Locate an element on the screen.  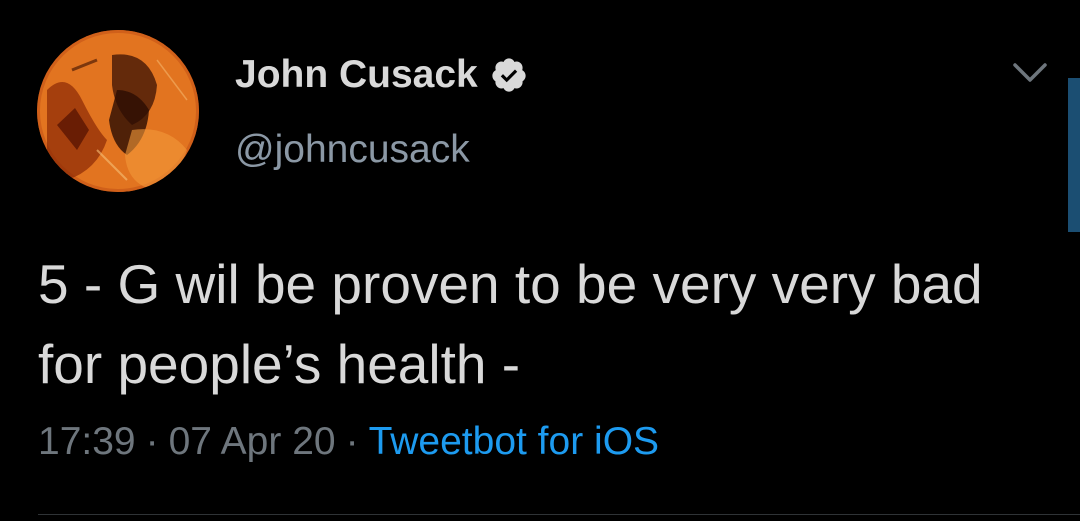
tweet-source-link: Tweetbot for iOS is located at coordinates (514, 441).